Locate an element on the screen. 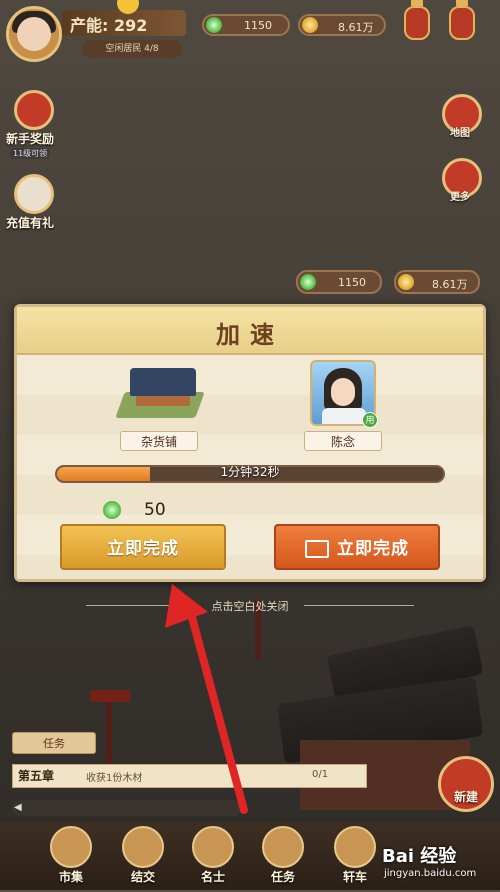 The image size is (500, 892). recharge-gift-label: 充值有礼 is located at coordinates (30, 223).